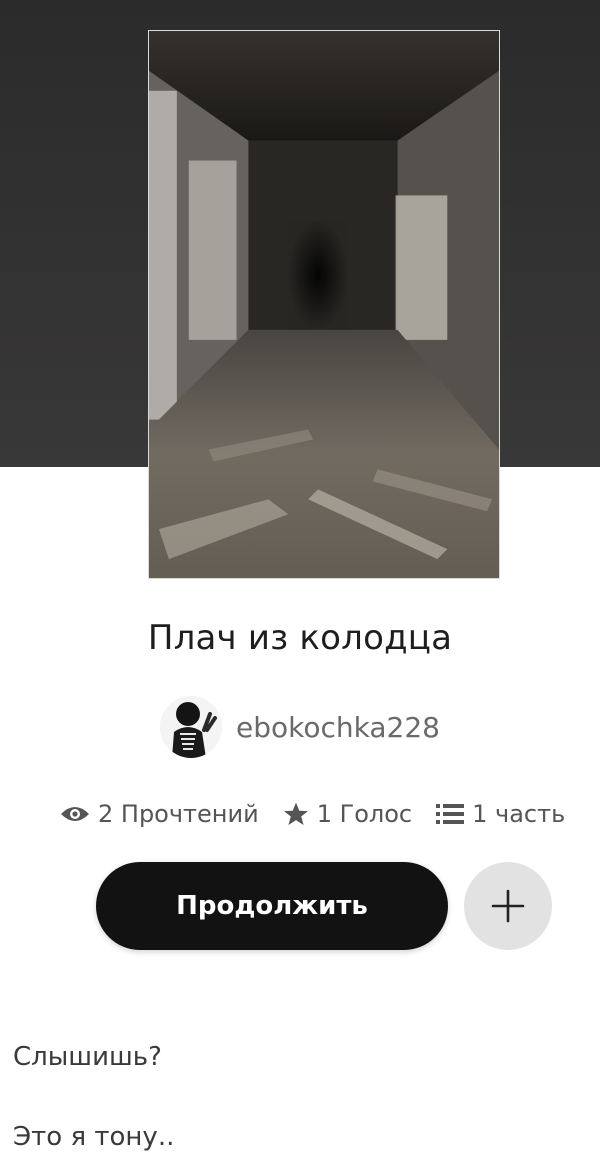  What do you see at coordinates (338, 727) in the screenshot?
I see `author-name: ebokochka228` at bounding box center [338, 727].